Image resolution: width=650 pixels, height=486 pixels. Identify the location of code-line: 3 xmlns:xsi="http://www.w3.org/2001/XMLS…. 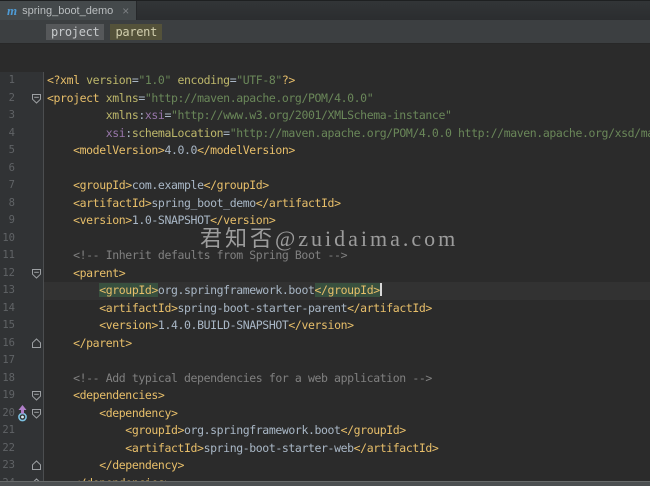
(325, 116).